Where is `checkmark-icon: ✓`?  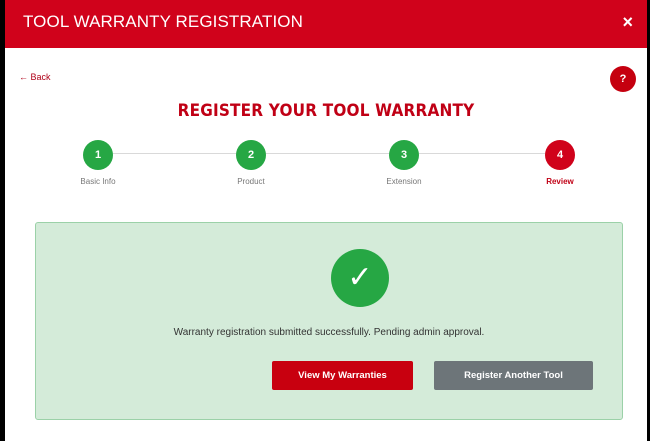 checkmark-icon: ✓ is located at coordinates (360, 278).